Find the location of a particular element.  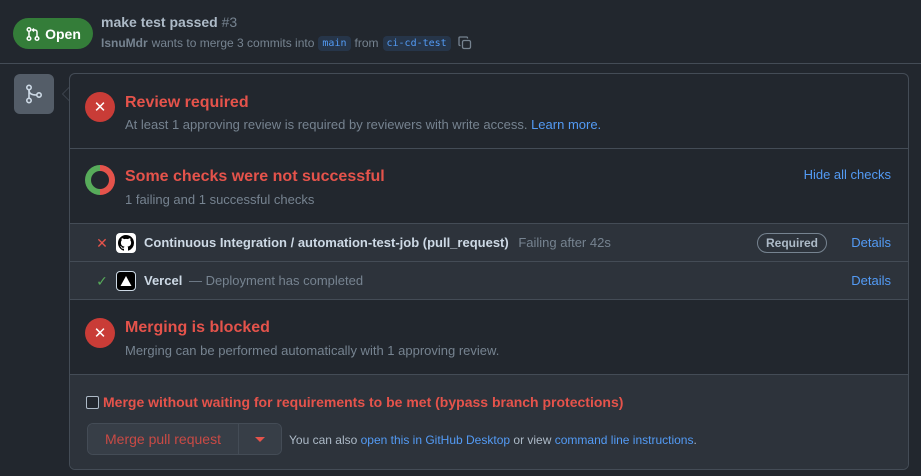

checks-status-donut-icon is located at coordinates (100, 180).